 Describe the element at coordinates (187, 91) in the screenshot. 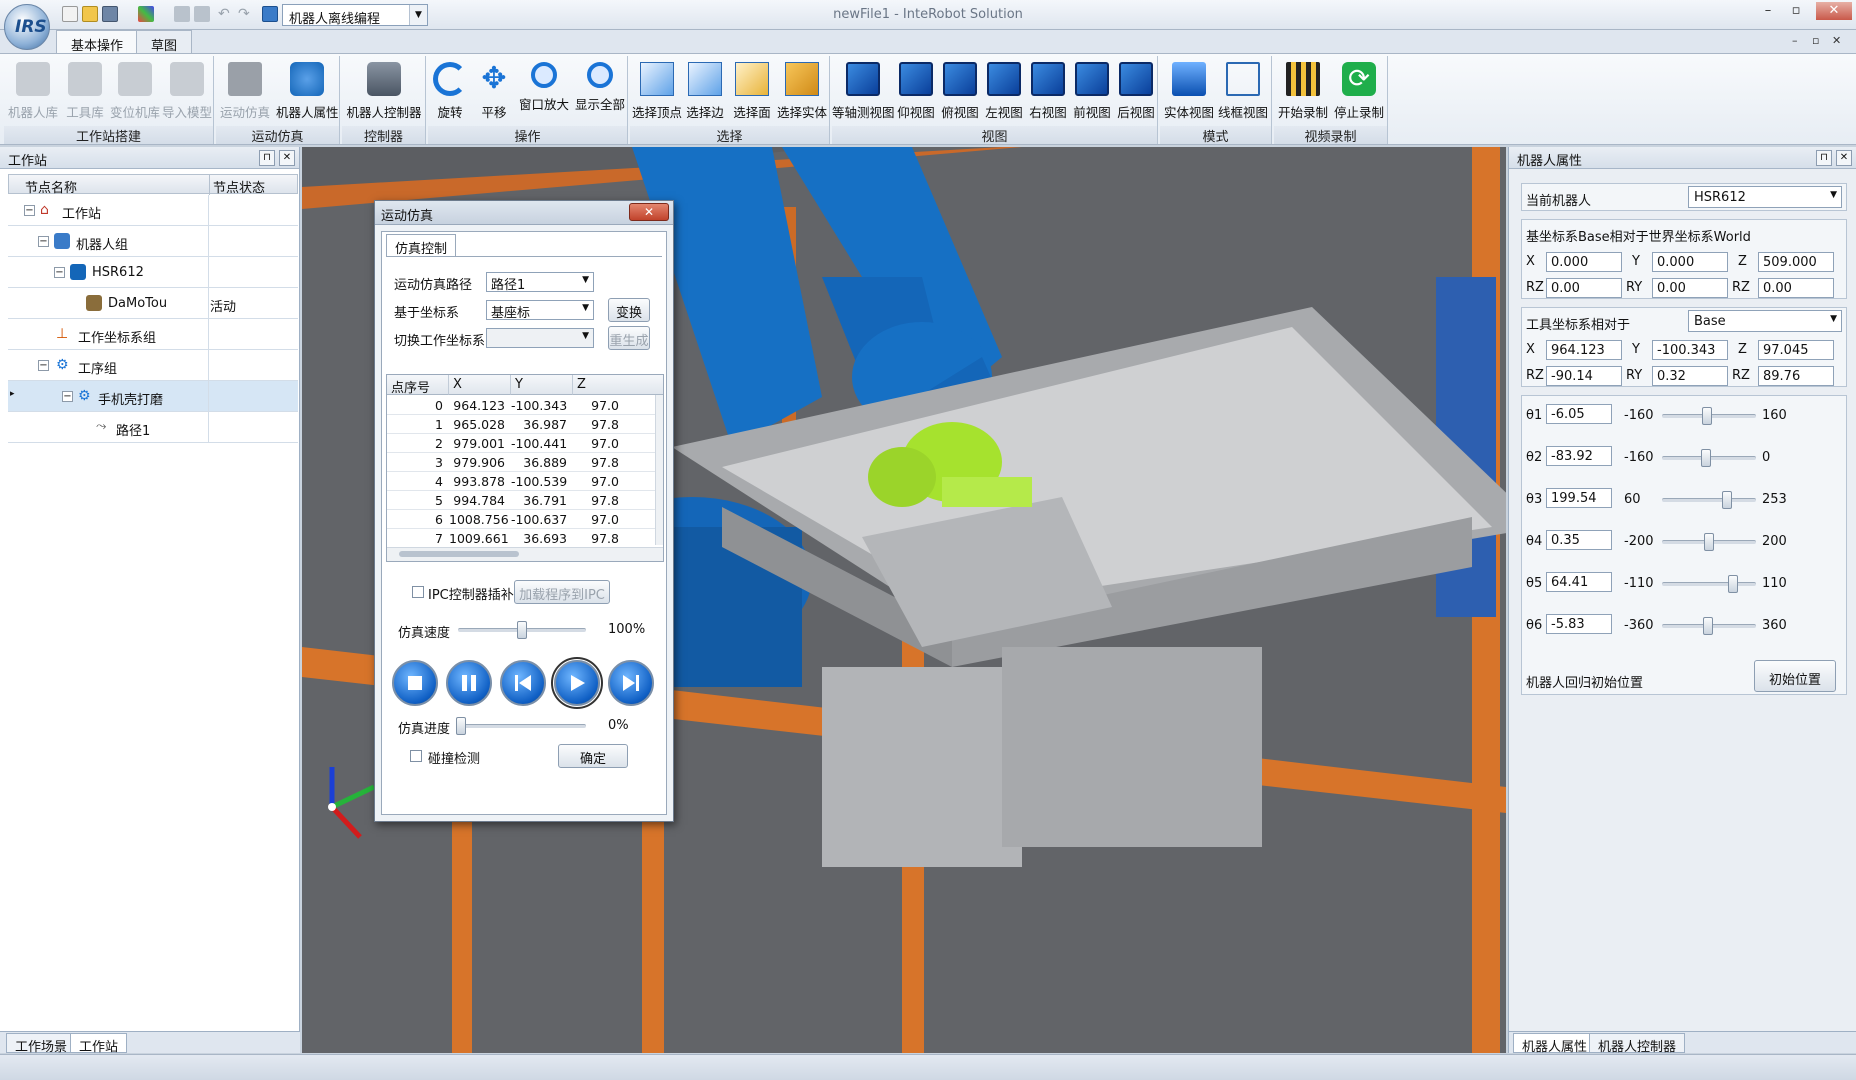

I see `import-model-button: 导入模型` at that location.